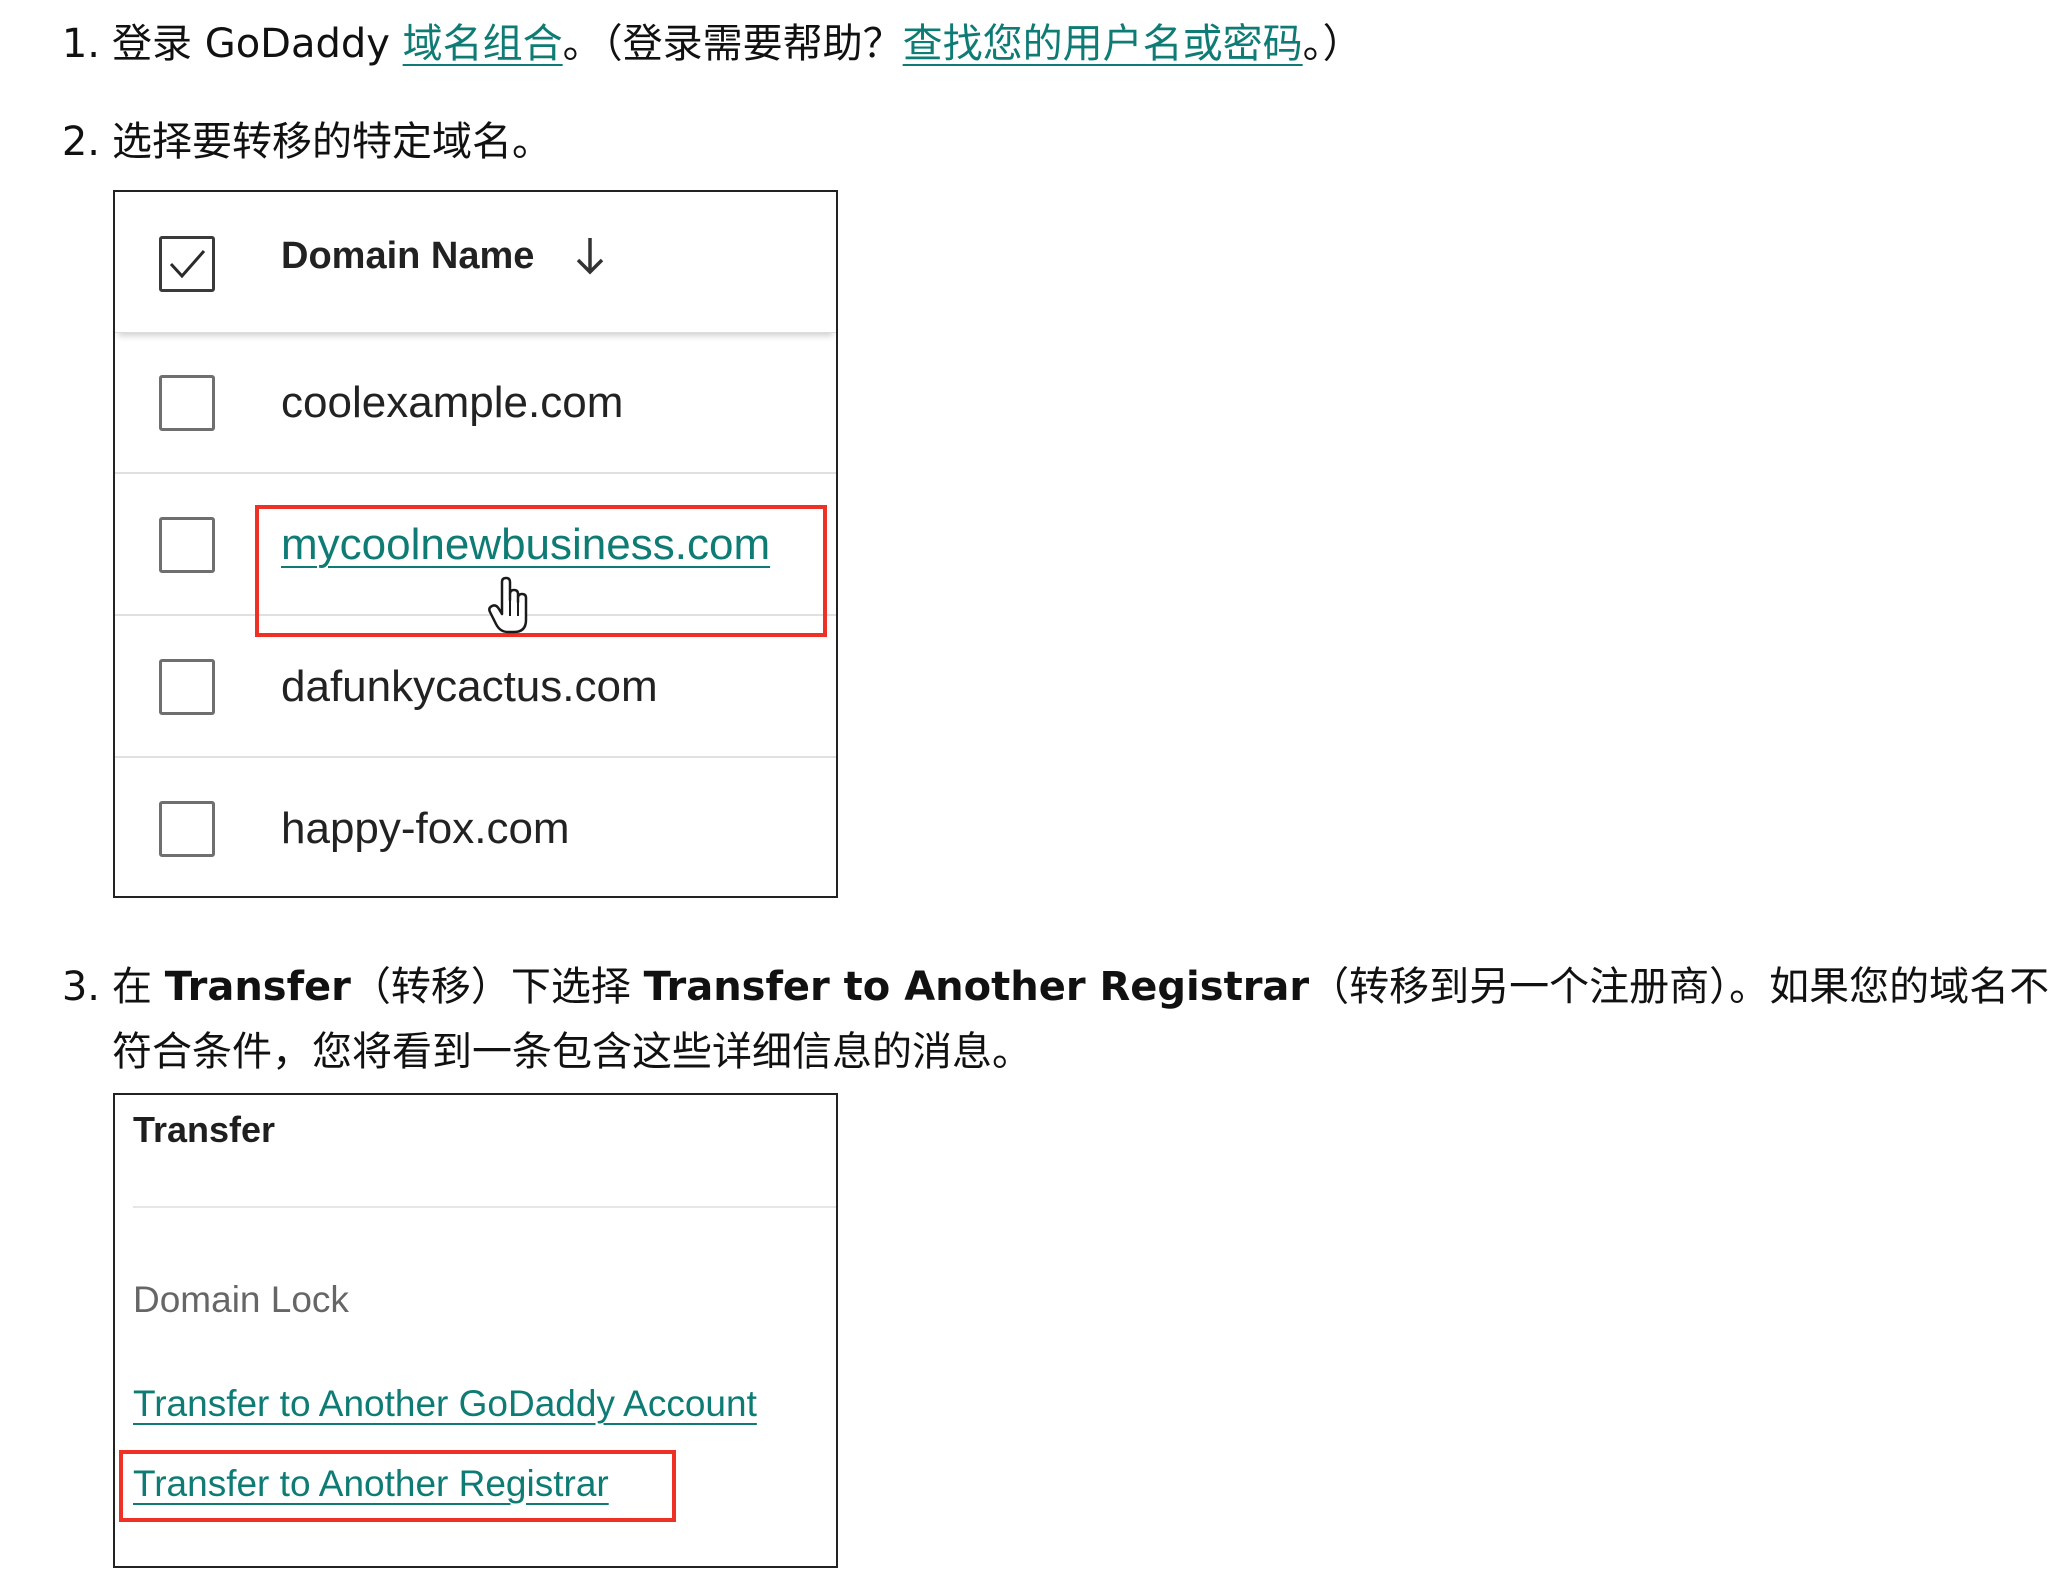 The image size is (2059, 1584). What do you see at coordinates (425, 828) in the screenshot?
I see `domain-name: happy-fox.com` at bounding box center [425, 828].